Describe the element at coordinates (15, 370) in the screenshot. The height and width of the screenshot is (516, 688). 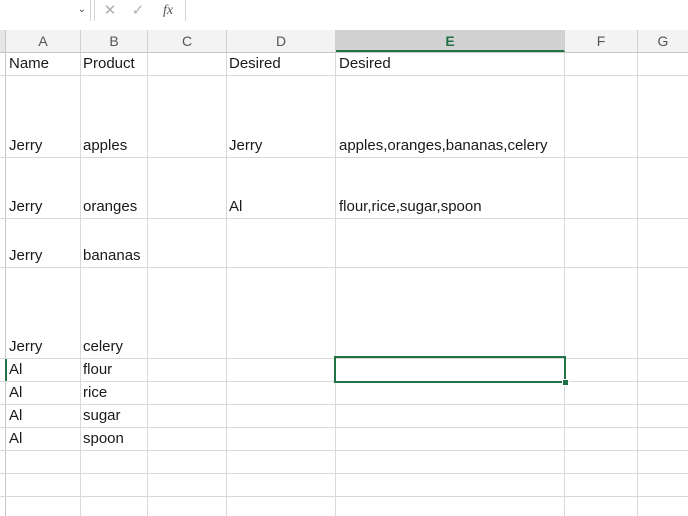
I see `cell-a6: Al` at that location.